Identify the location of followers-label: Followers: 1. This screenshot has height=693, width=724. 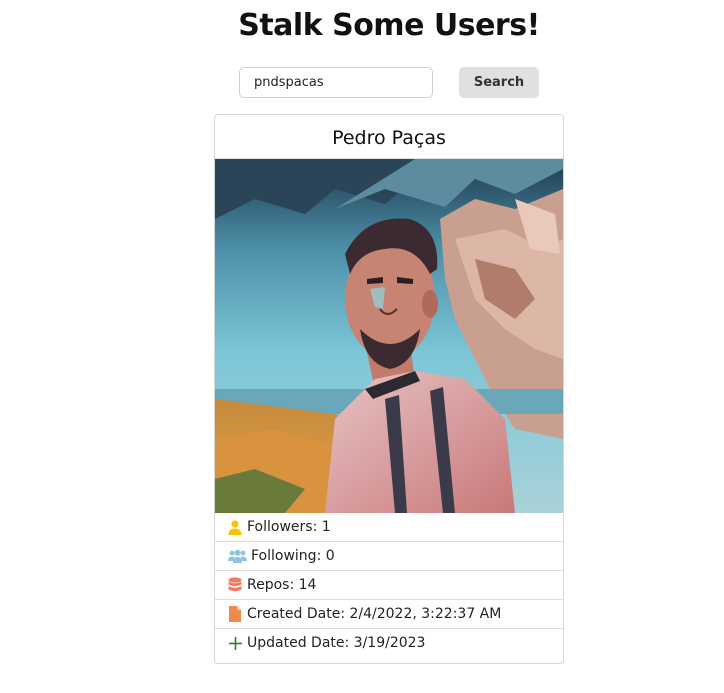
(289, 527).